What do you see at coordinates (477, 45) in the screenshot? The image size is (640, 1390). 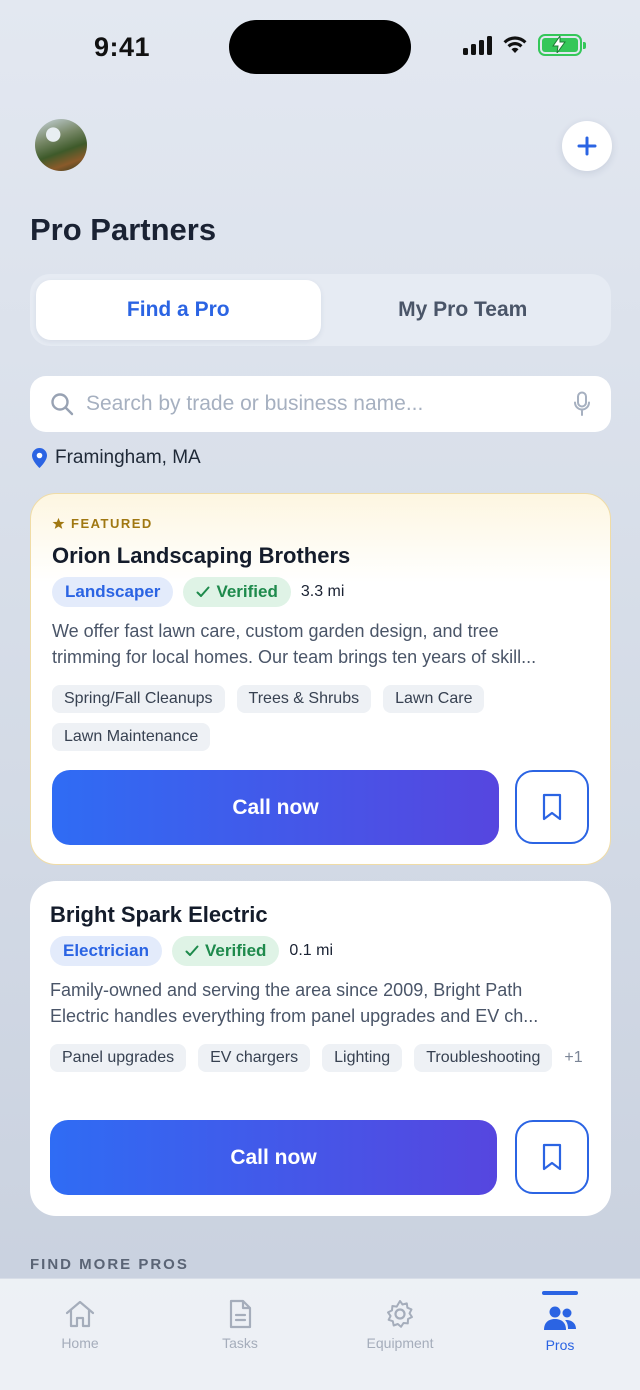 I see `cellular-signal-icon` at bounding box center [477, 45].